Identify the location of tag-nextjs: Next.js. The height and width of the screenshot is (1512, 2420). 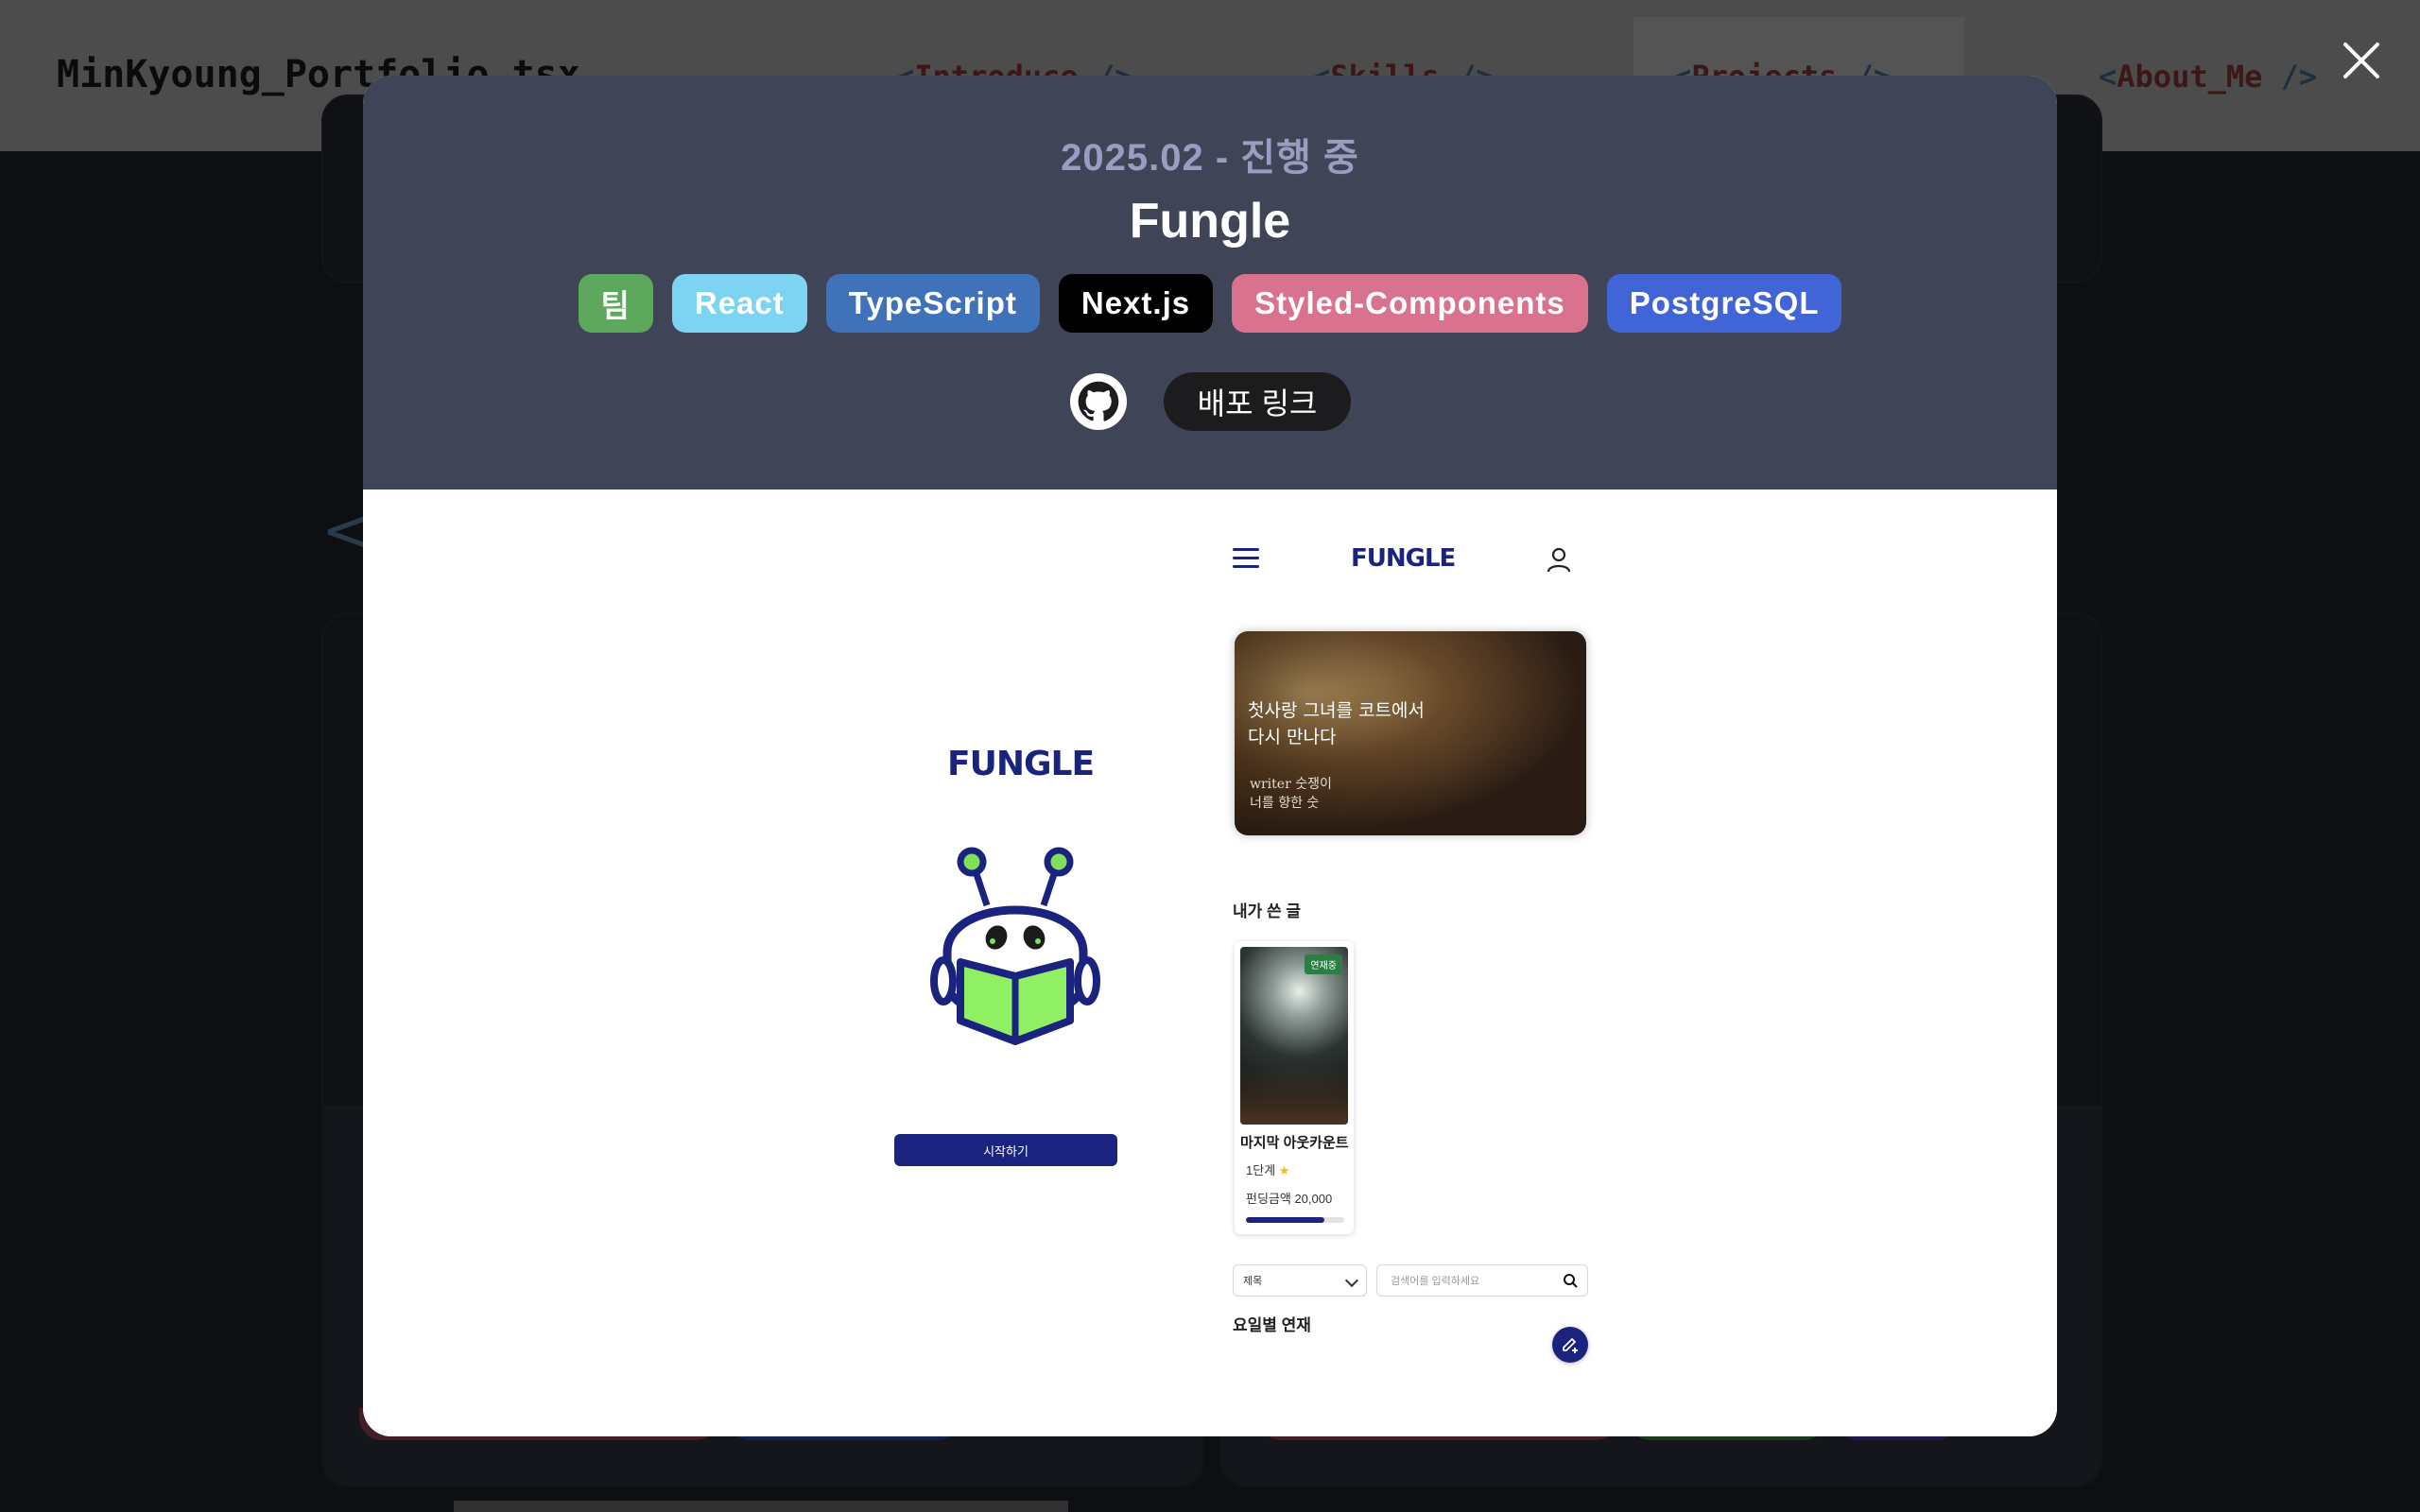
(1136, 303).